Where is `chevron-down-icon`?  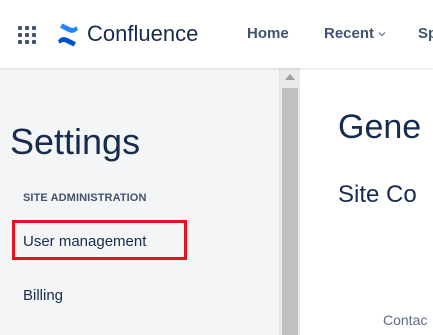 chevron-down-icon is located at coordinates (382, 34).